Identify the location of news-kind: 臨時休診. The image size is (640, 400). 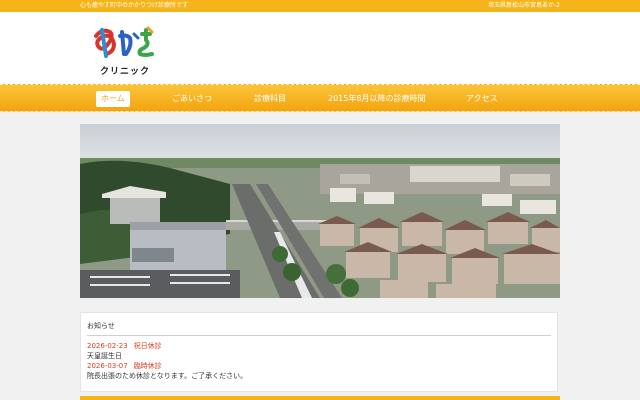
(147, 366).